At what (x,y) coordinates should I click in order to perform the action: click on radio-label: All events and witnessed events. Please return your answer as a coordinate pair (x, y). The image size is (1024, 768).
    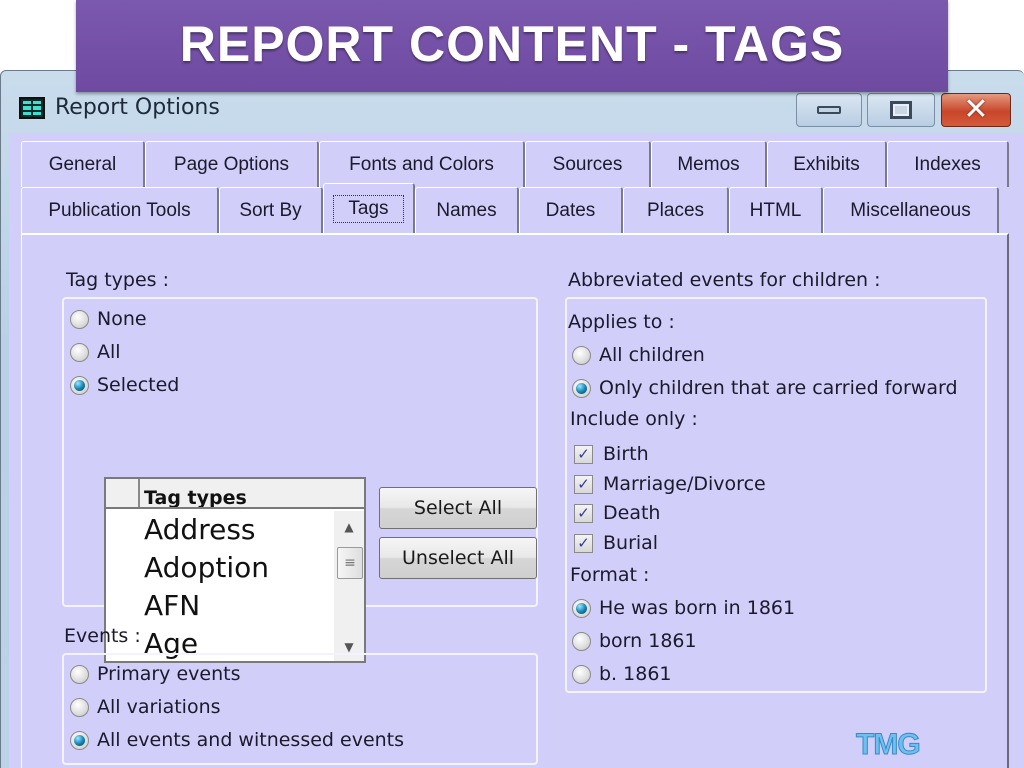
    Looking at the image, I should click on (251, 740).